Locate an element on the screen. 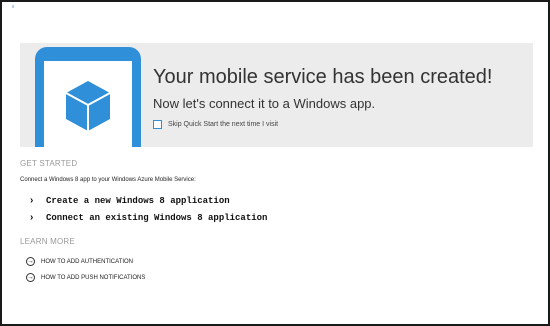 The width and height of the screenshot is (550, 326). phone-illustration is located at coordinates (88, 97).